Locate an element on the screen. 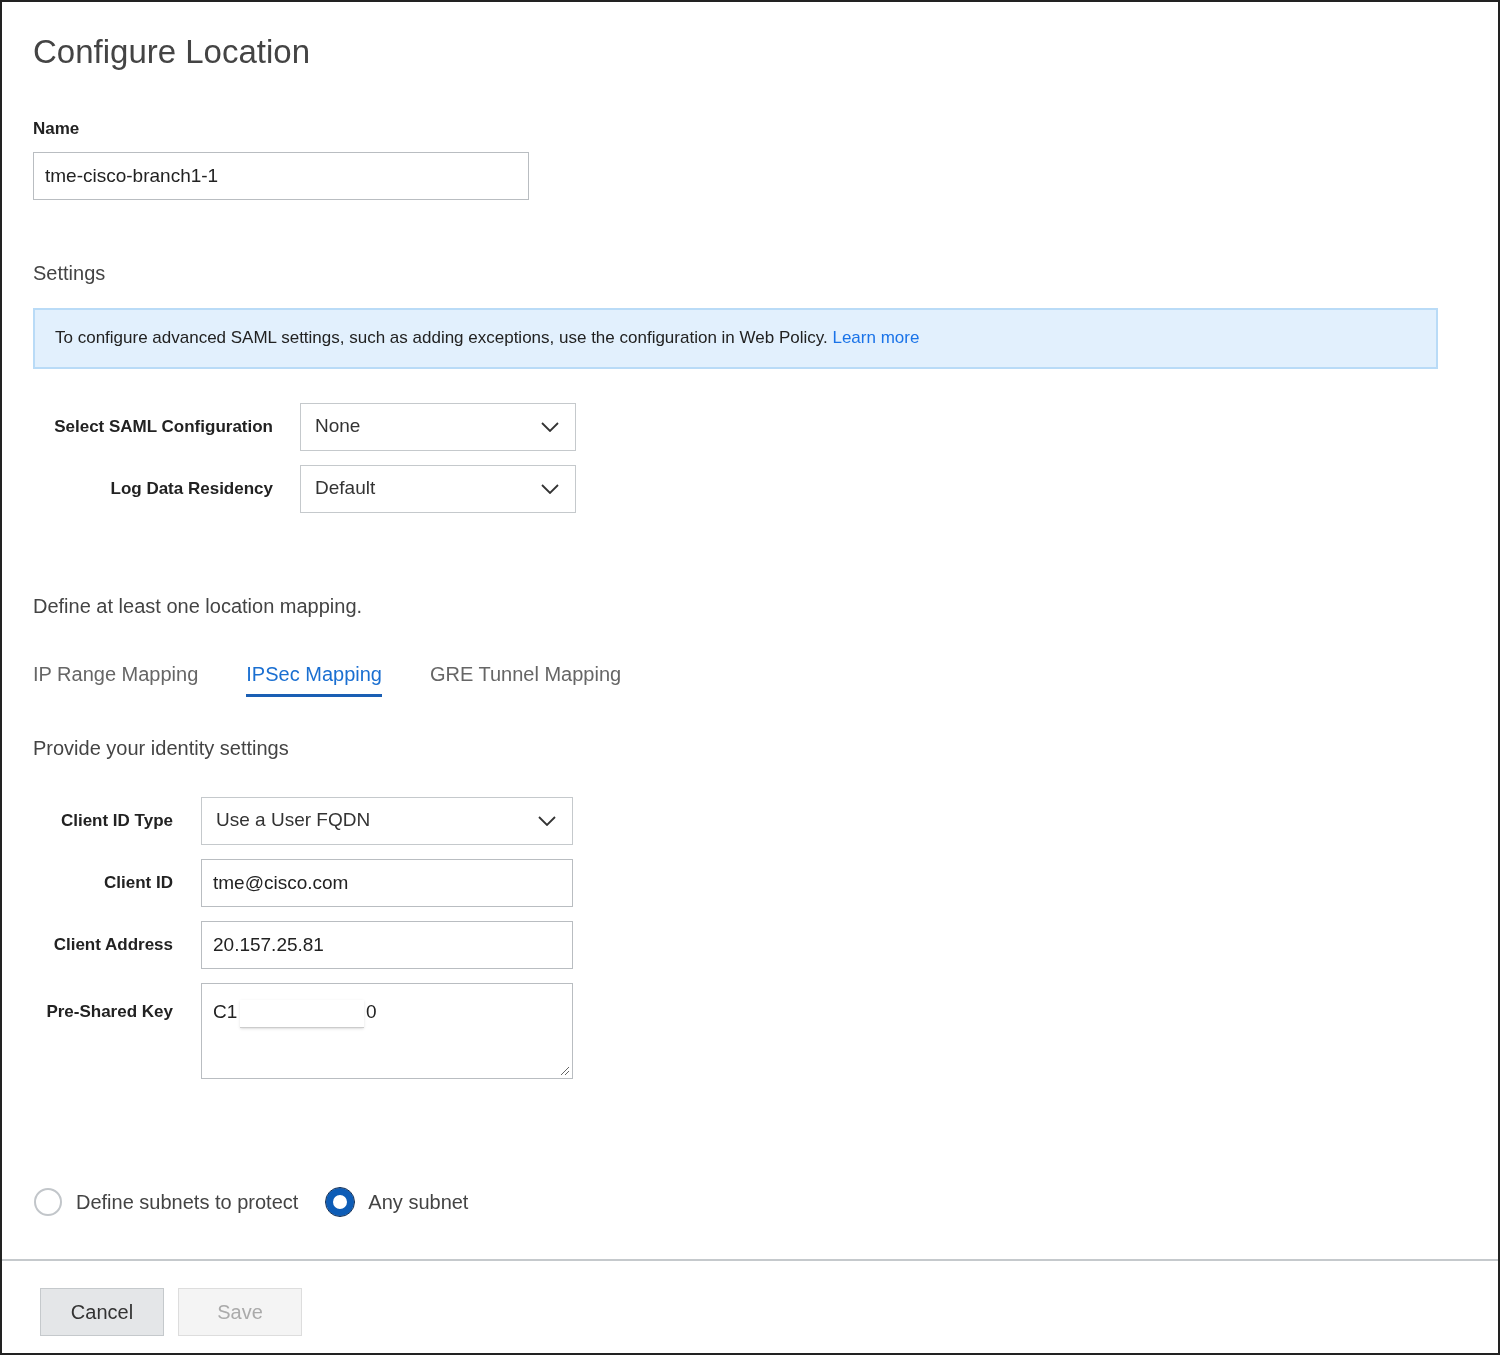  page-title: Configure Location is located at coordinates (172, 52).